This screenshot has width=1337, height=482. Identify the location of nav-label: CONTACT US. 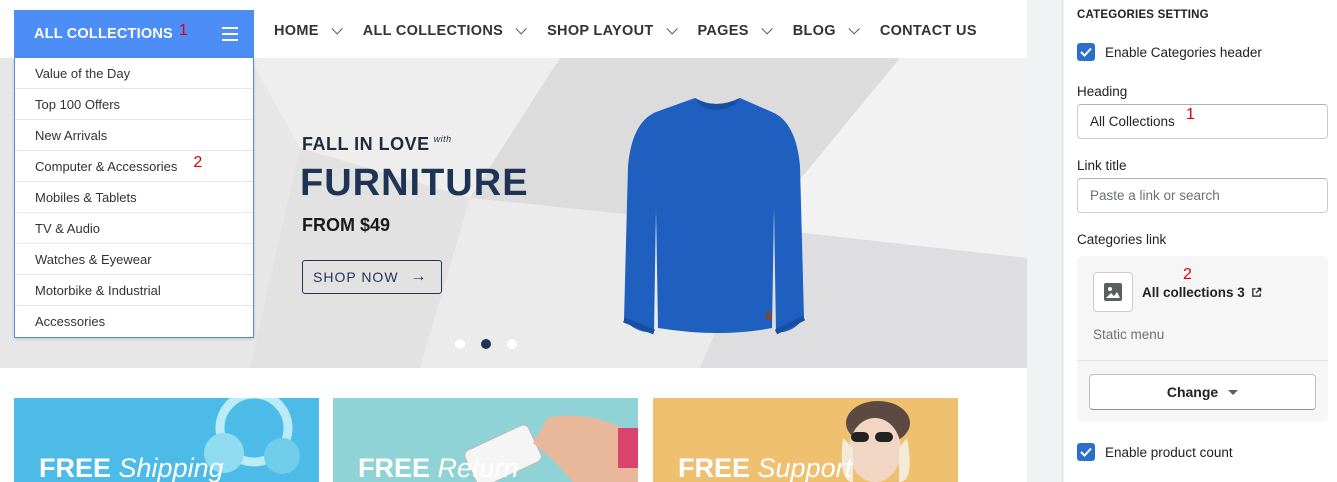
(928, 31).